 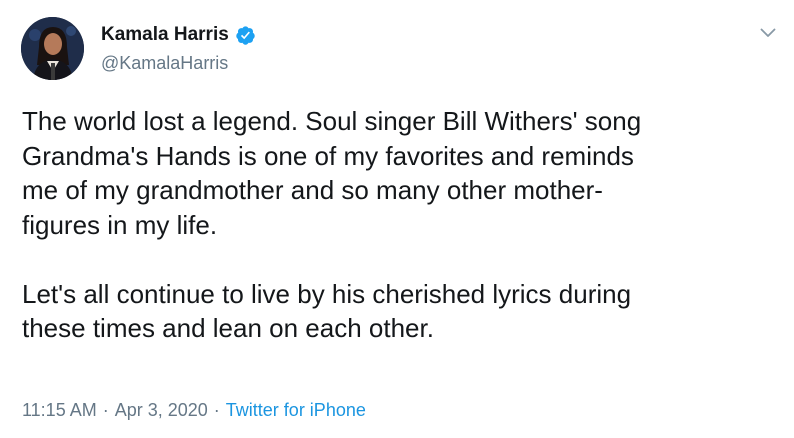 I want to click on author-name-row: Kamala Harris, so click(x=178, y=35).